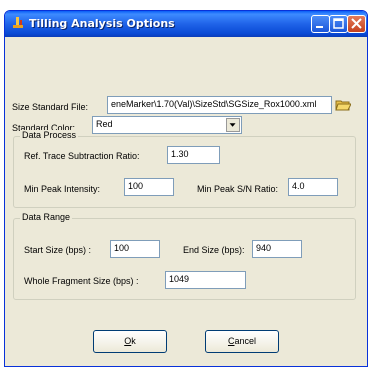 Image resolution: width=368 pixels, height=367 pixels. Describe the element at coordinates (245, 341) in the screenshot. I see `cancel-label: ancel` at that location.